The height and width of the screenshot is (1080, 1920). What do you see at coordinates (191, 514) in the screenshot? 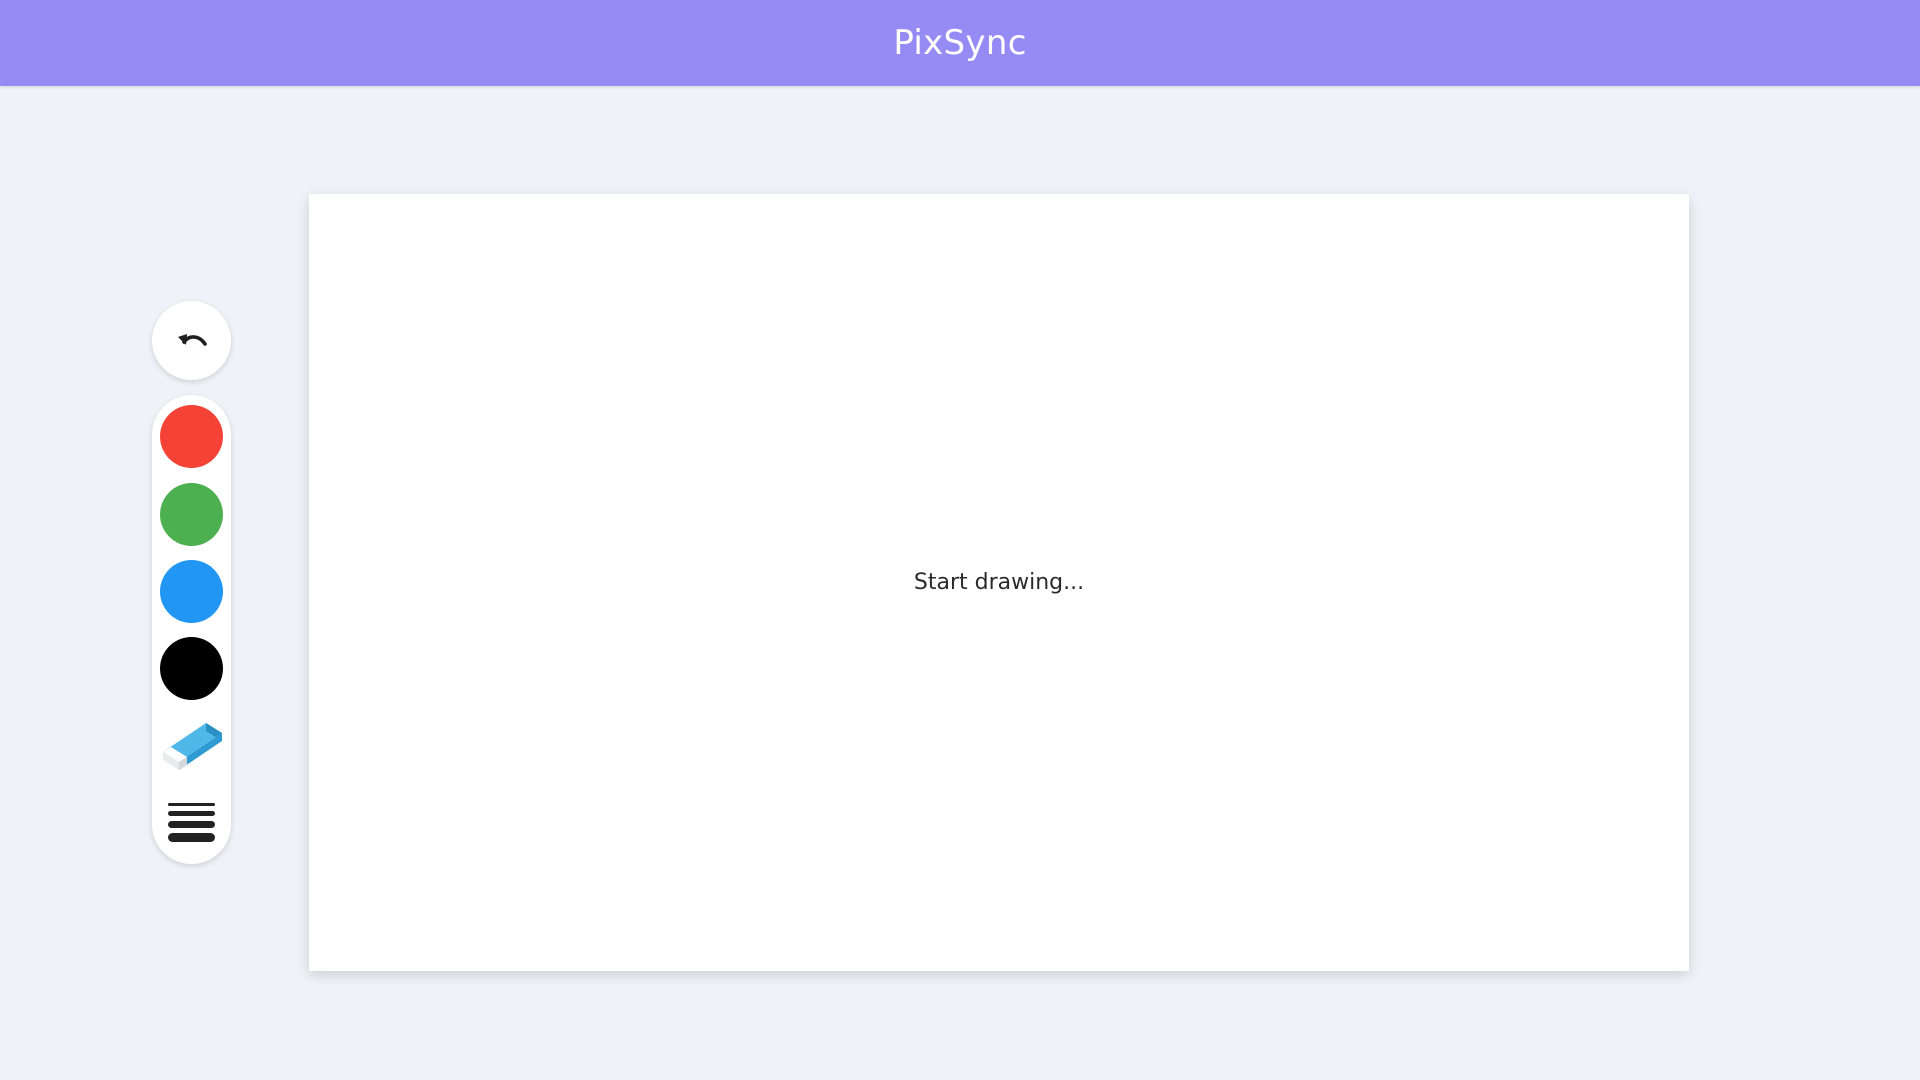
I see `color-swatch-green` at bounding box center [191, 514].